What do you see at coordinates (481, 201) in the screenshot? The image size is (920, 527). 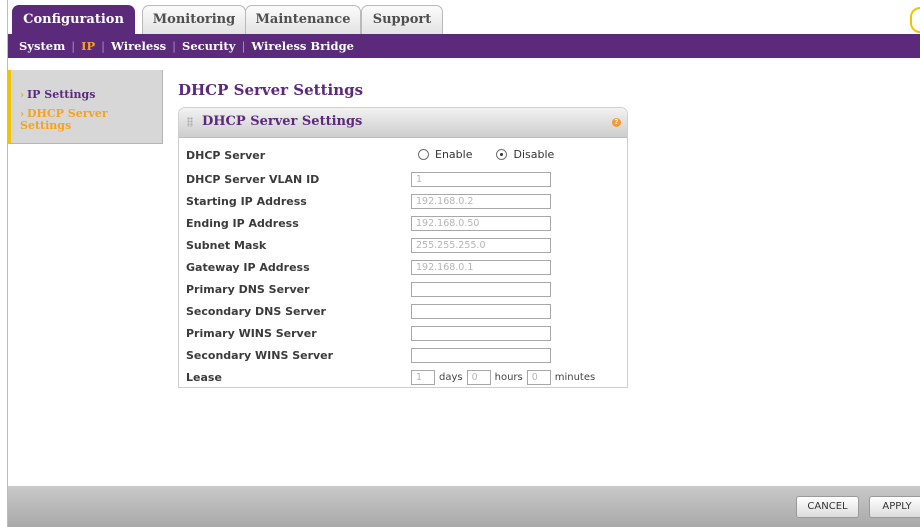 I see `starting-ip-input: 192.168.0.2` at bounding box center [481, 201].